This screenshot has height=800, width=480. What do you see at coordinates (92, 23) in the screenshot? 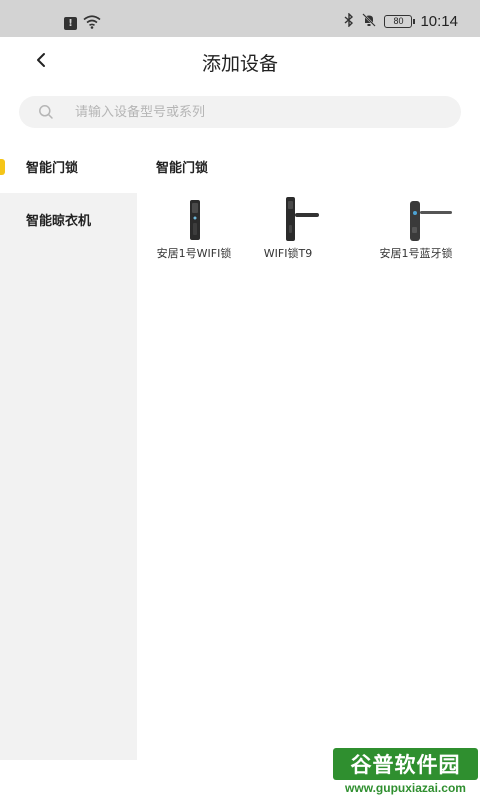
I see `wifi-icon` at bounding box center [92, 23].